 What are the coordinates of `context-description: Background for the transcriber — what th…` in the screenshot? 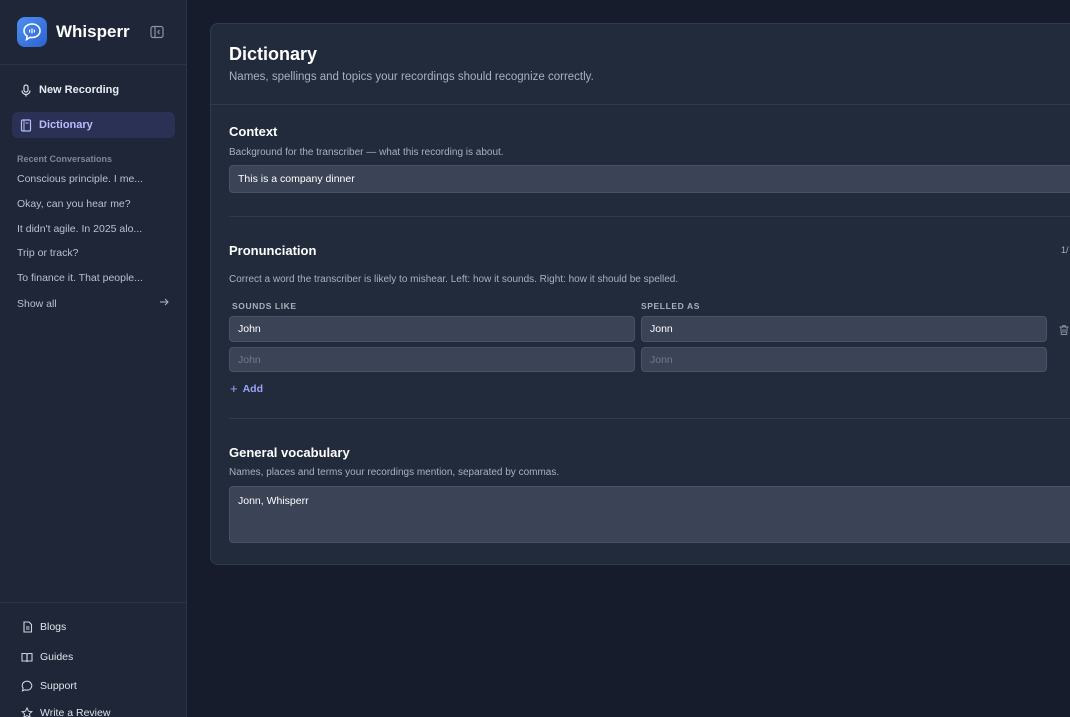 It's located at (366, 152).